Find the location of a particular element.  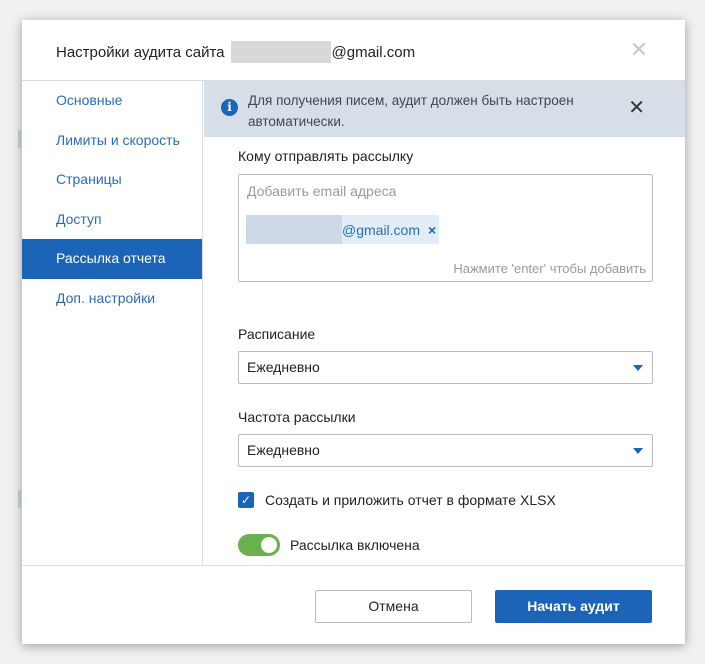

dialog-footer: Отмена Начать аудит is located at coordinates (353, 604).